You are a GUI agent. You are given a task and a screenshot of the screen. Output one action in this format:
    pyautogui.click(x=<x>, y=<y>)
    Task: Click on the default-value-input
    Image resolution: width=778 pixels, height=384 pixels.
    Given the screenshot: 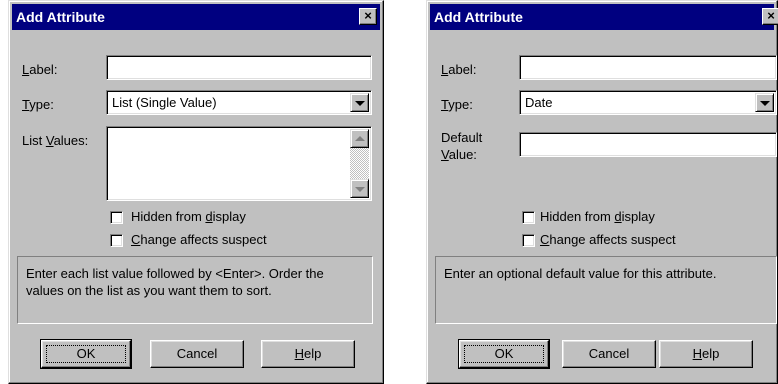 What is the action you would take?
    pyautogui.click(x=648, y=144)
    